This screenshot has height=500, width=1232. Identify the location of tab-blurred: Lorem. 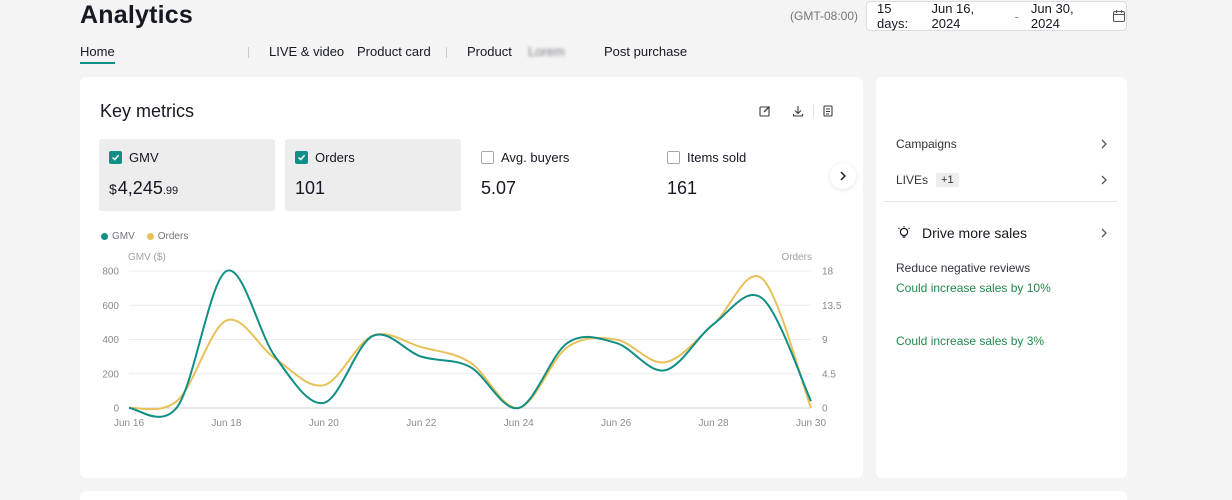
(546, 51).